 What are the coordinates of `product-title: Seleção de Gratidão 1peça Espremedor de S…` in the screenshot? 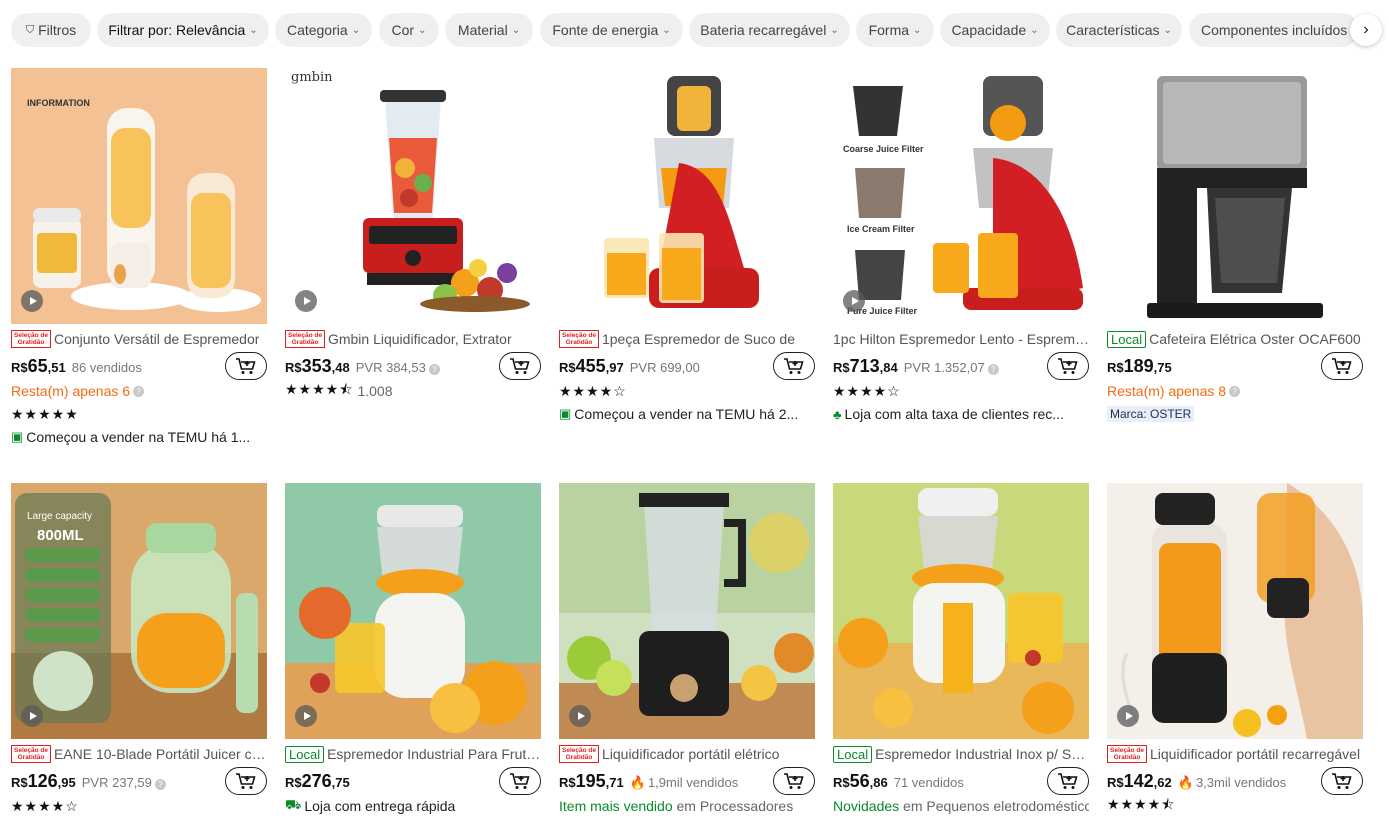 It's located at (687, 339).